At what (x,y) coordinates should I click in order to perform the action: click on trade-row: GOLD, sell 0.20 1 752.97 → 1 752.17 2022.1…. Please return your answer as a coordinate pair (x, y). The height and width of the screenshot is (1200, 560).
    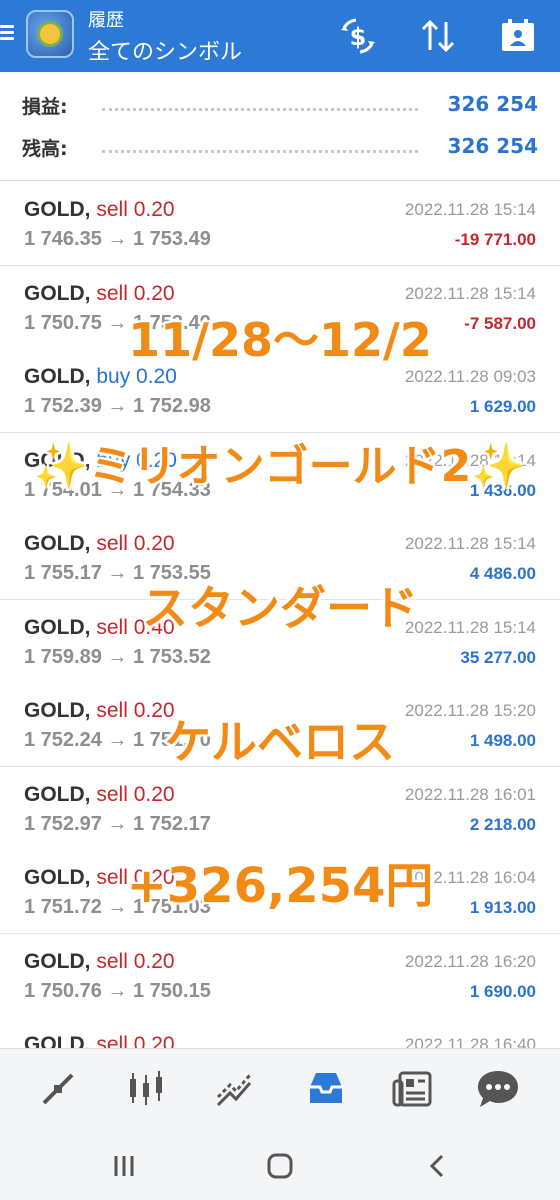
    Looking at the image, I should click on (280, 808).